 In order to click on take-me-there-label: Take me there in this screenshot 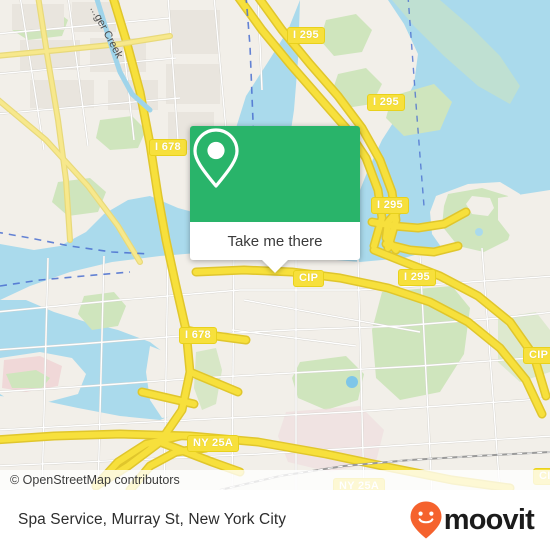, I will do `click(275, 241)`.